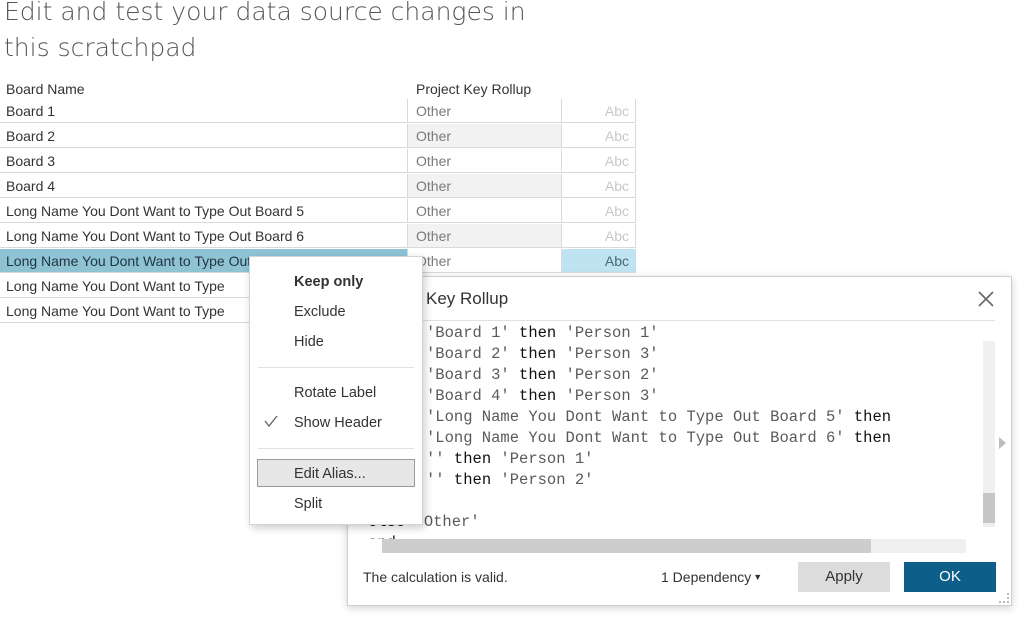 This screenshot has width=1028, height=625. What do you see at coordinates (706, 577) in the screenshot?
I see `dependency-label: 1 Dependency` at bounding box center [706, 577].